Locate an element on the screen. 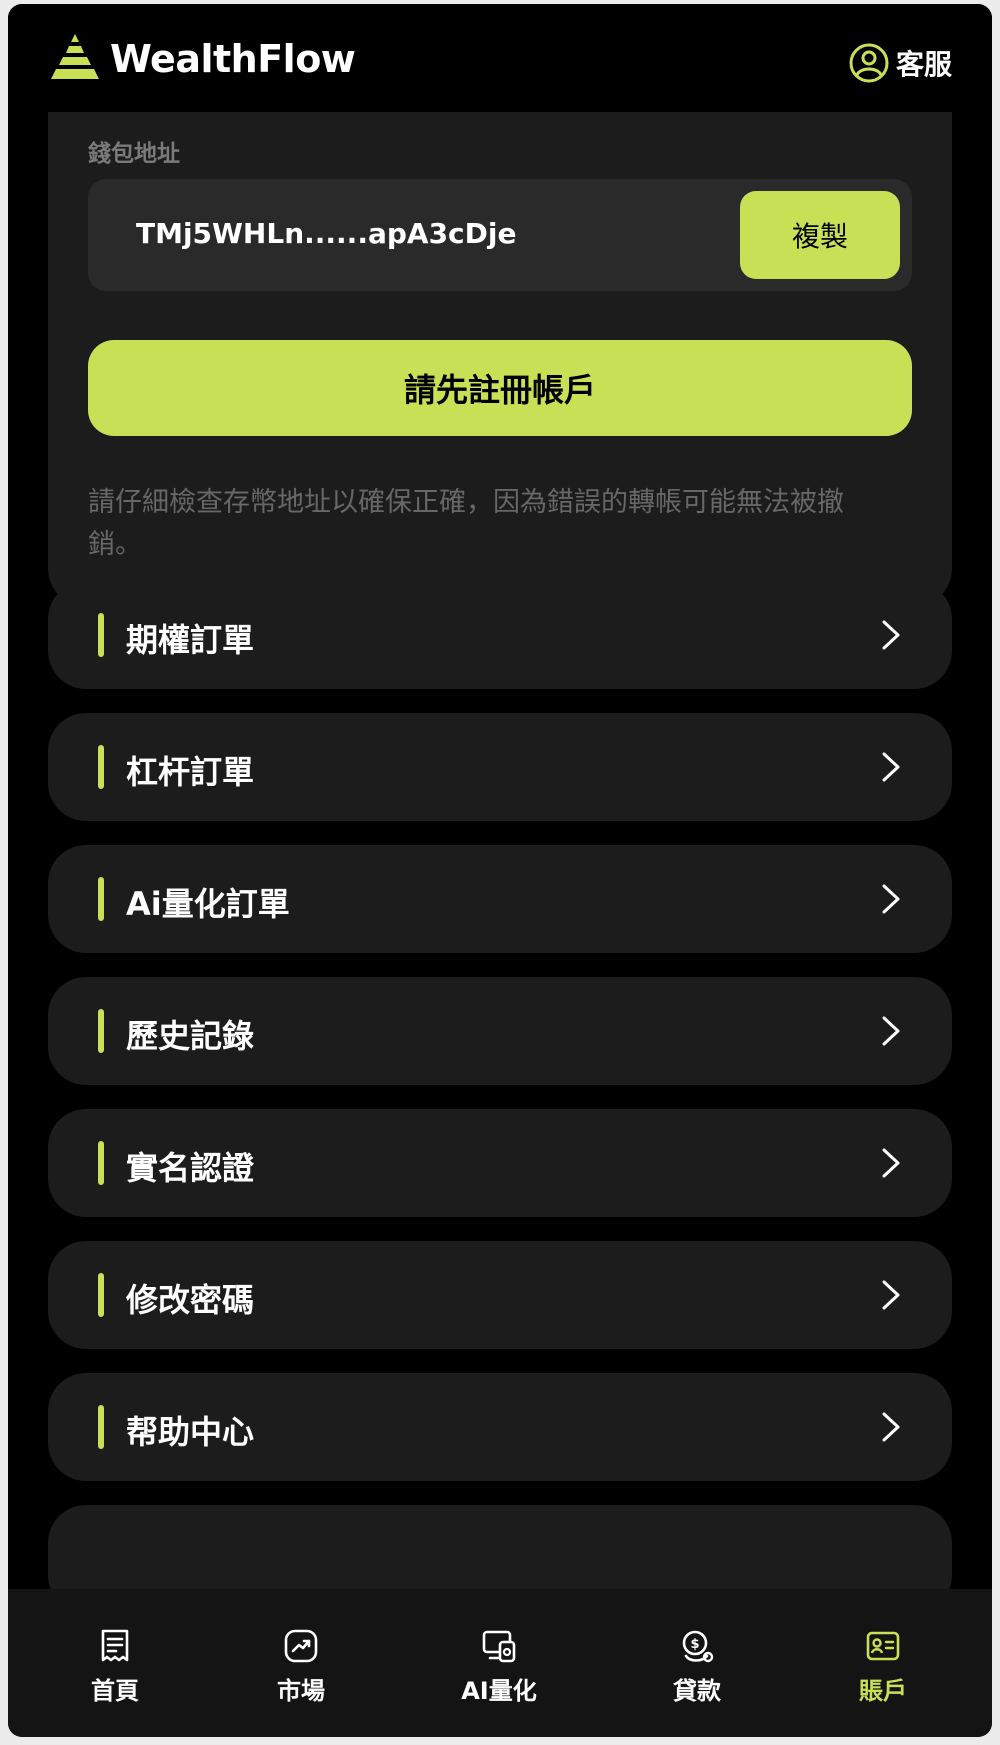 This screenshot has height=1745, width=1000. menu-item-label: 期權訂單 is located at coordinates (190, 640).